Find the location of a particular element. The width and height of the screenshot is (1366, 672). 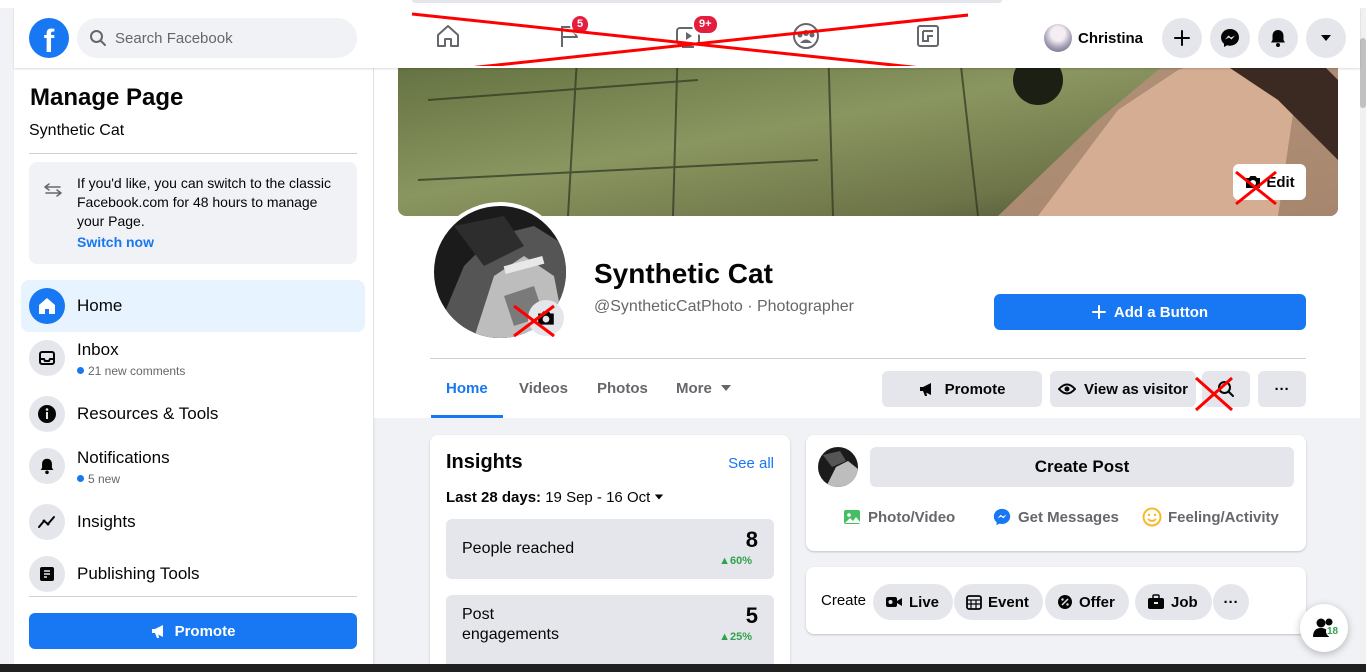

feeling-activity-button: Feeling/Activity is located at coordinates (1210, 517).